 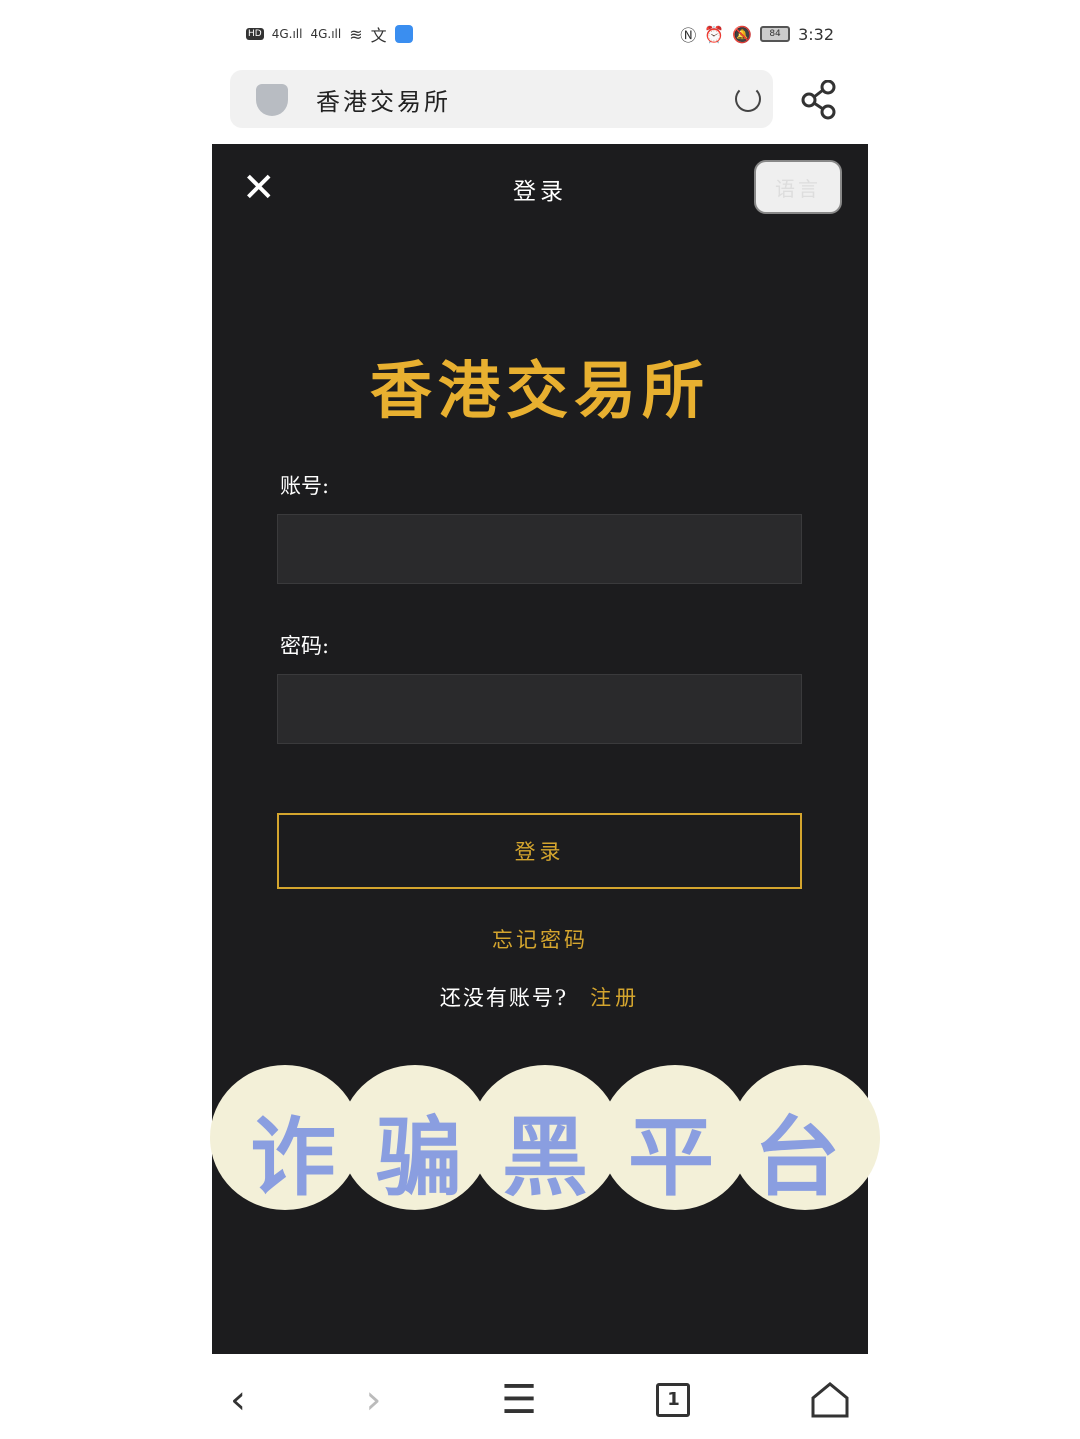 What do you see at coordinates (540, 939) in the screenshot?
I see `forgot-password-link: 忘记密码` at bounding box center [540, 939].